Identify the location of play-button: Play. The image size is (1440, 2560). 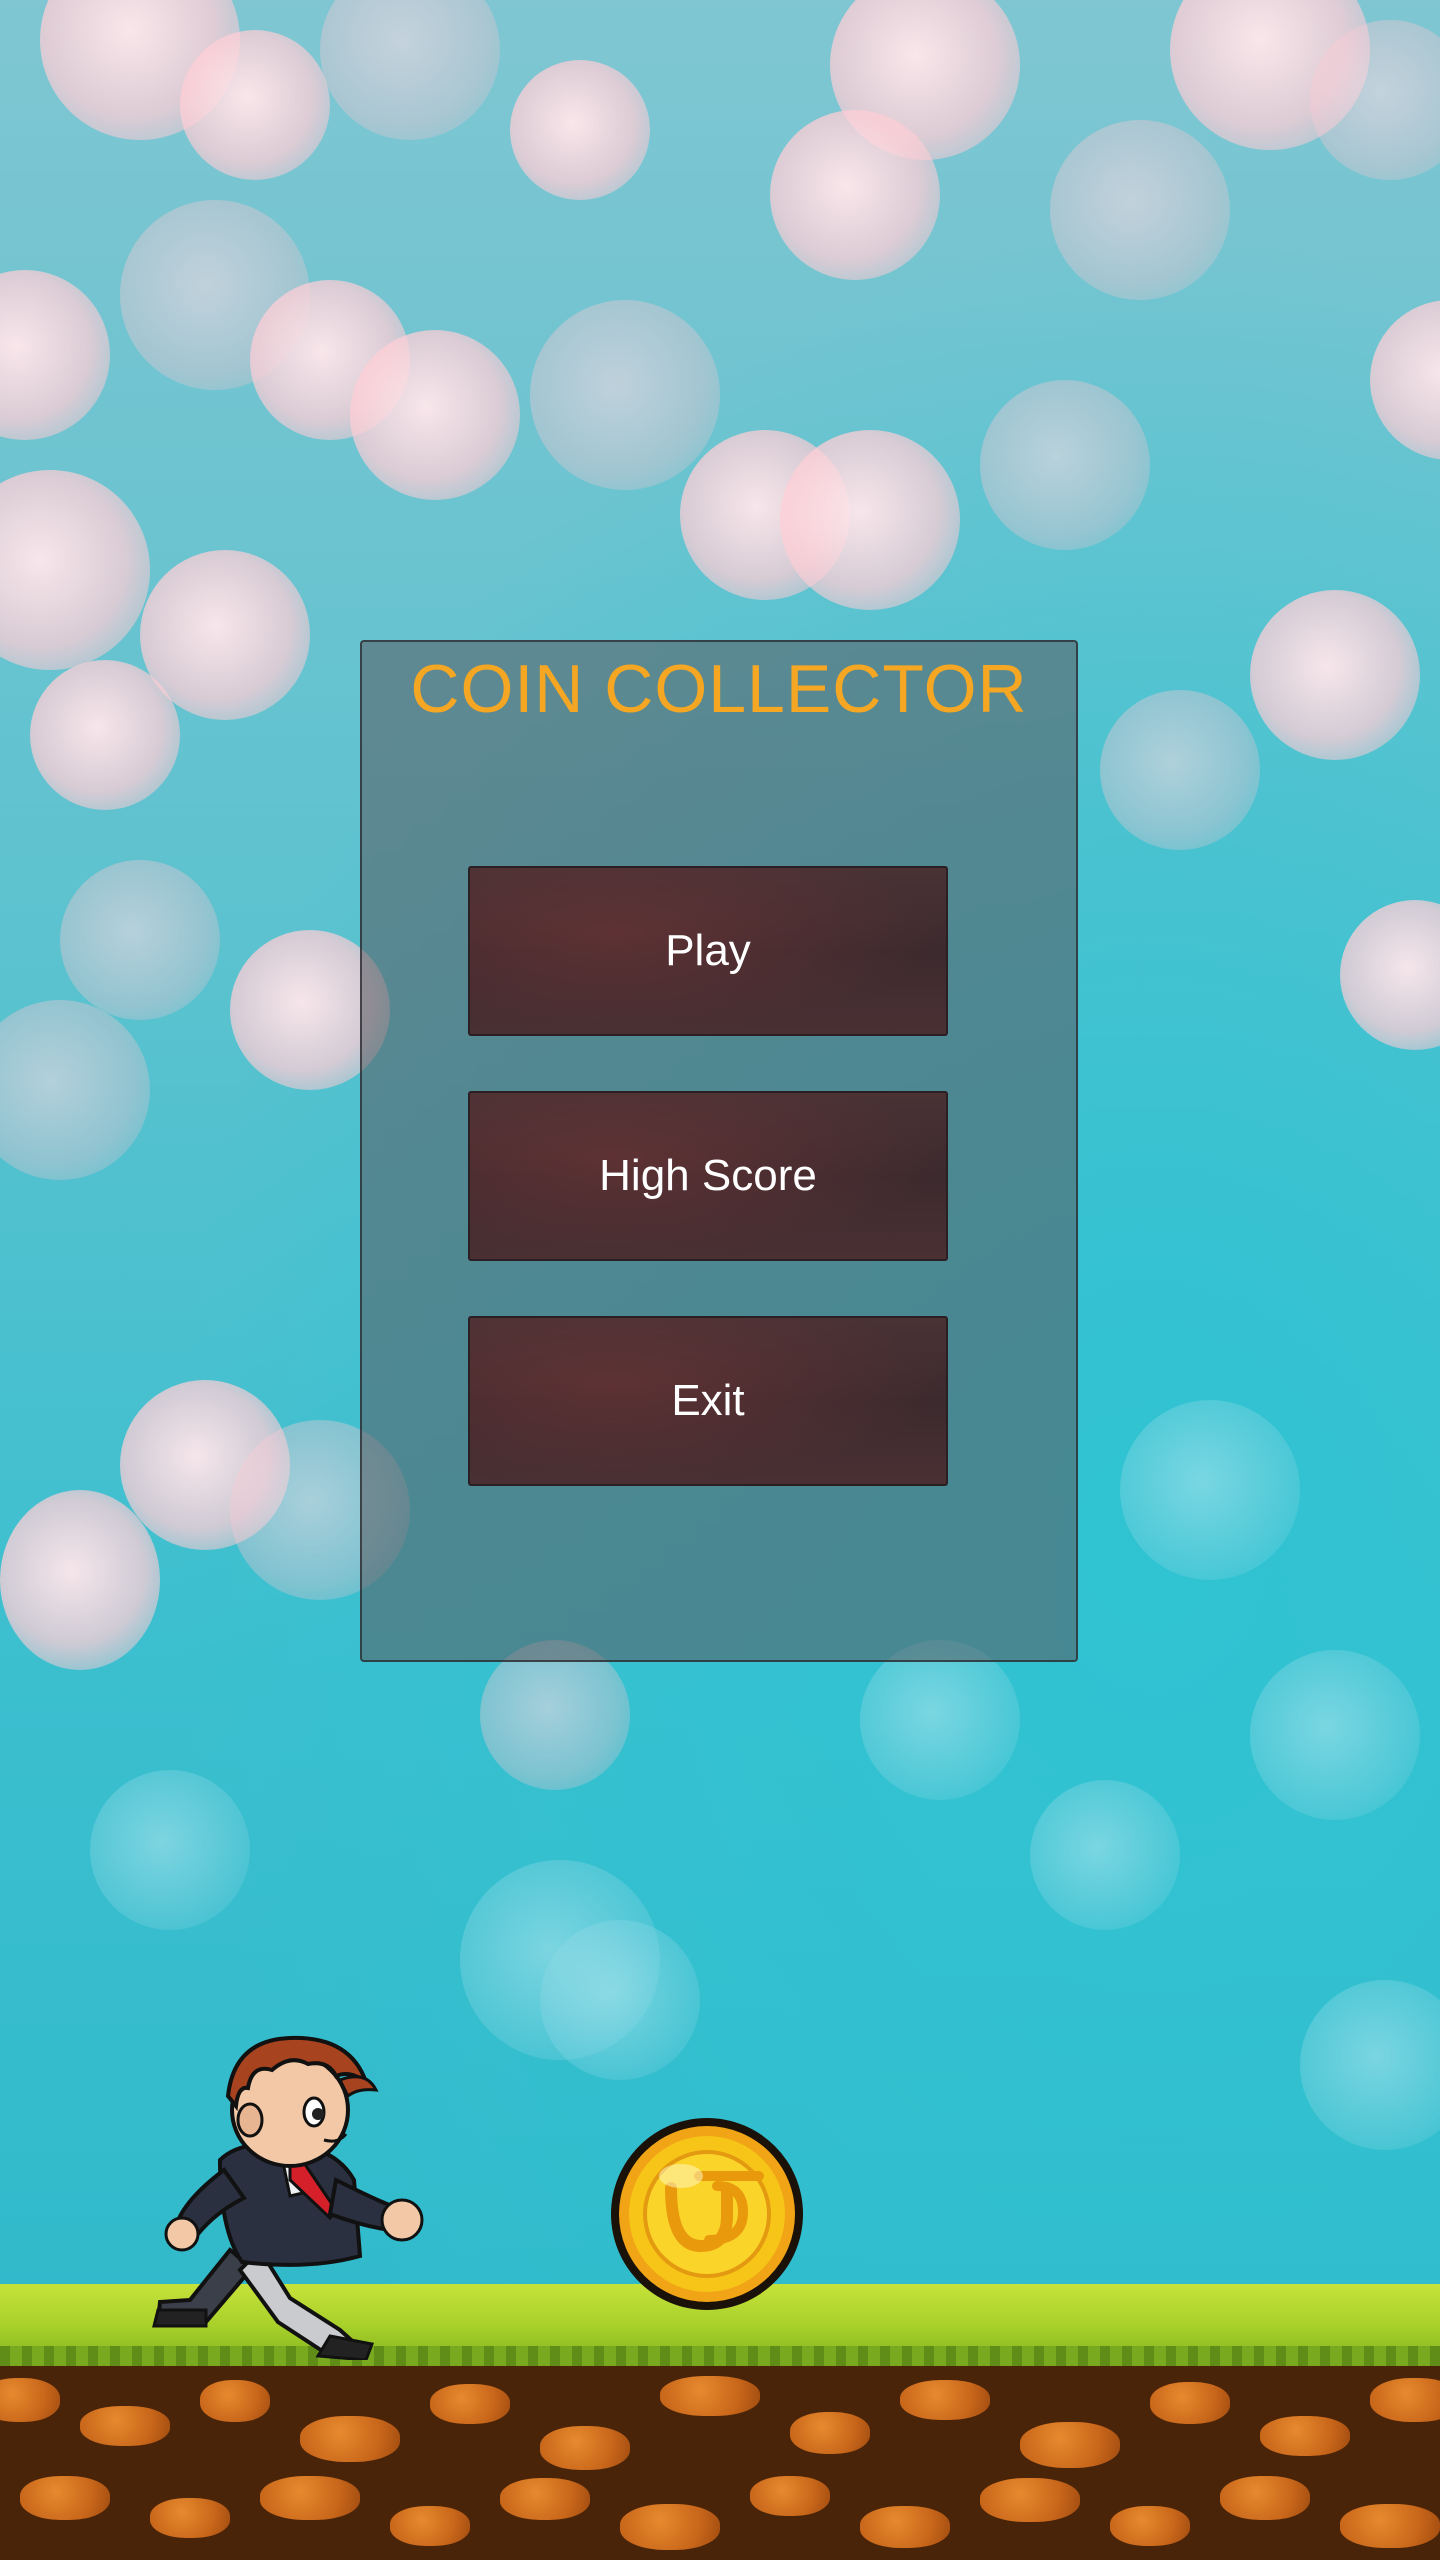
(708, 951).